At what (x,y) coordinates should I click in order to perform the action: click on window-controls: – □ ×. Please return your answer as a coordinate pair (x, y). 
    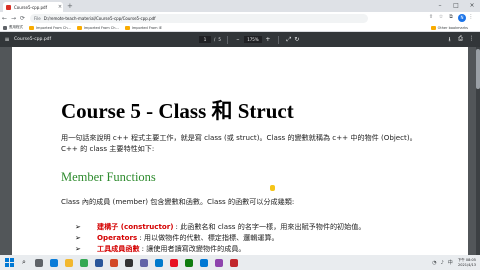
    Looking at the image, I should click on (456, 6).